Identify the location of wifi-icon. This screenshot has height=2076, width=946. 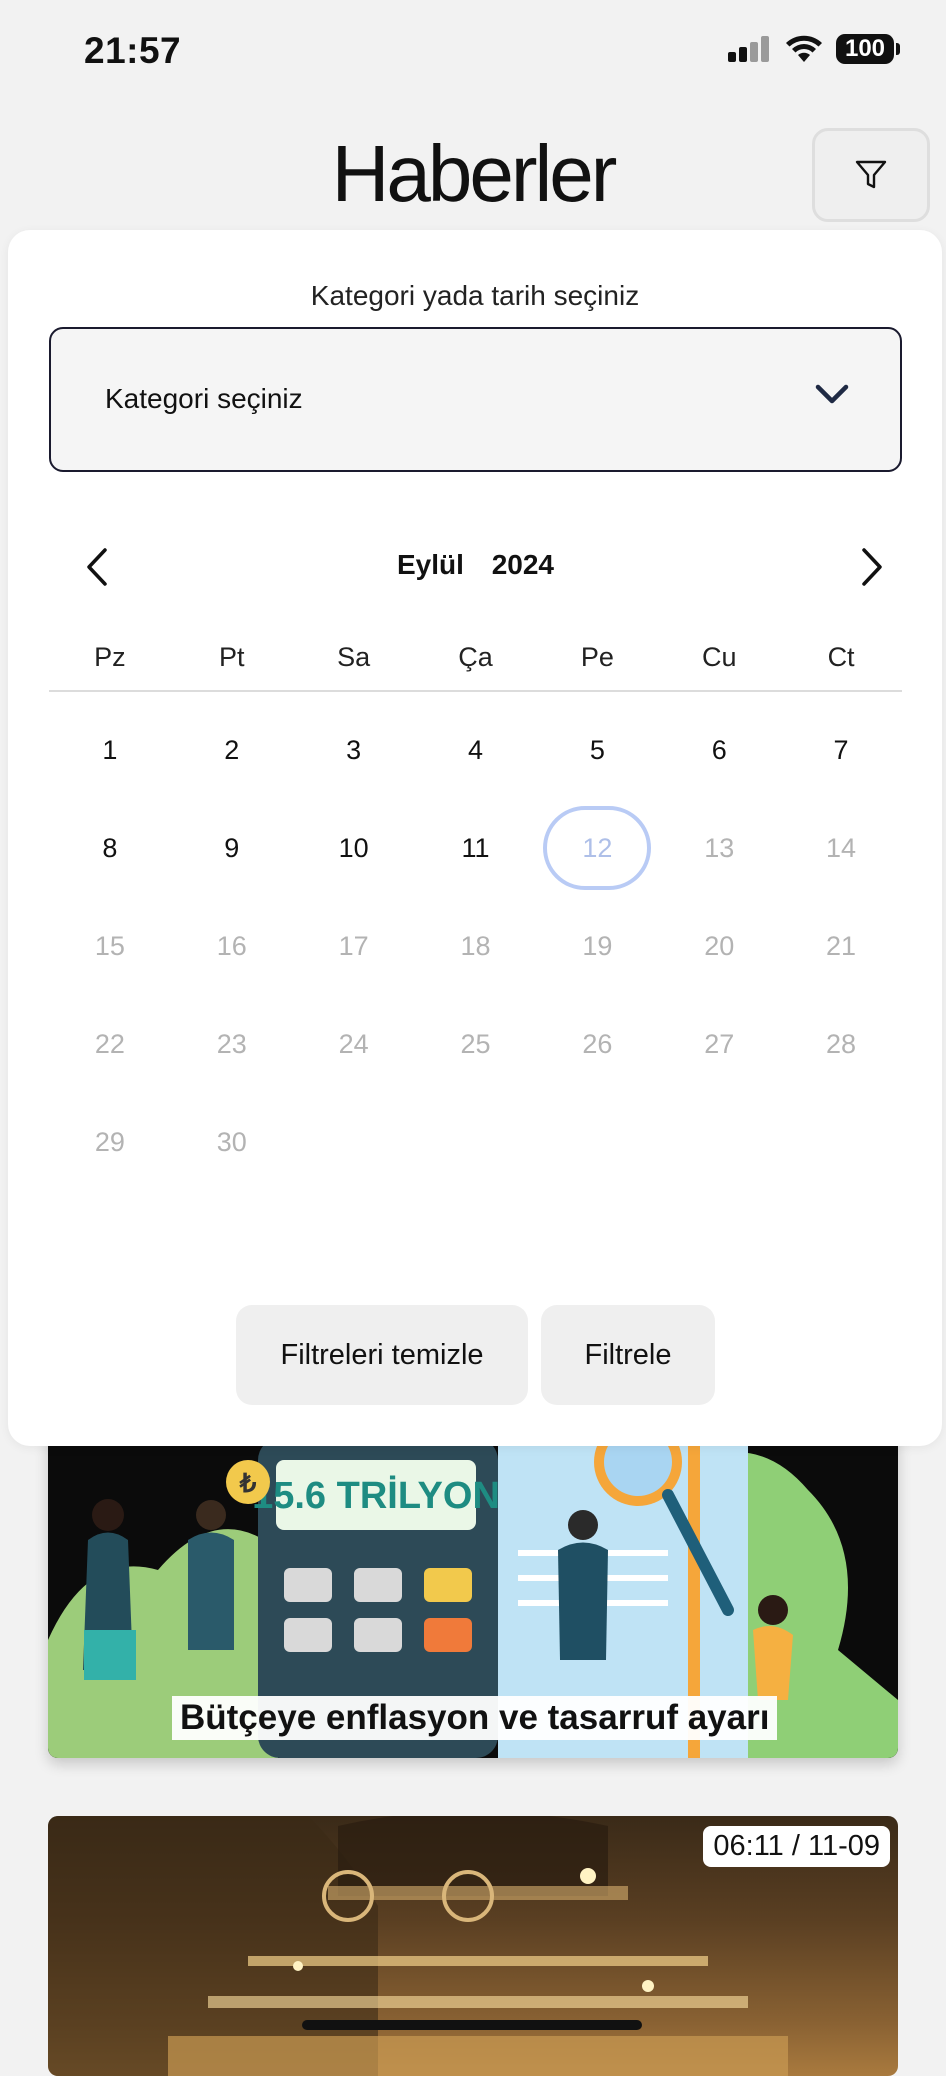
(804, 48).